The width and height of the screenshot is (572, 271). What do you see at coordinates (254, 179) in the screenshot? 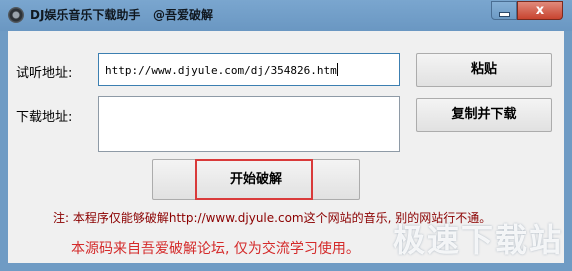
I see `highlight-box` at bounding box center [254, 179].